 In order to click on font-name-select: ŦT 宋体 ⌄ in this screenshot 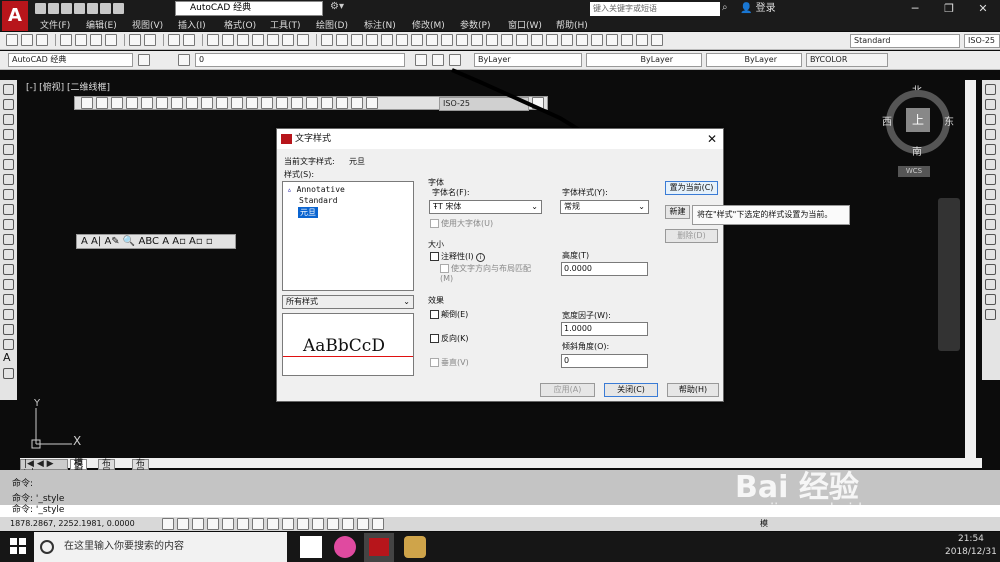, I will do `click(485, 207)`.